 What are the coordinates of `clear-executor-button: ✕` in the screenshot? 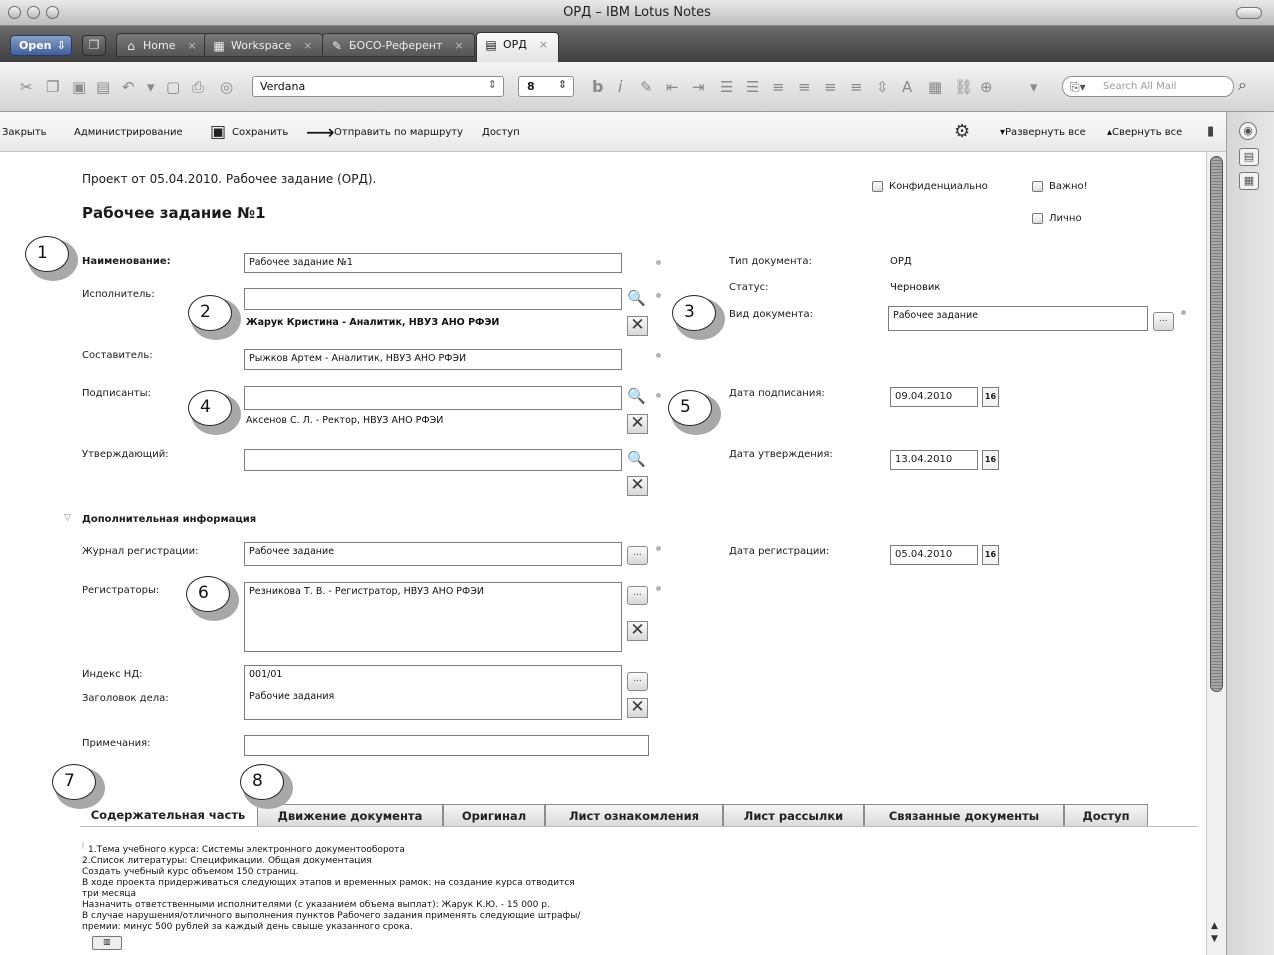 It's located at (637, 326).